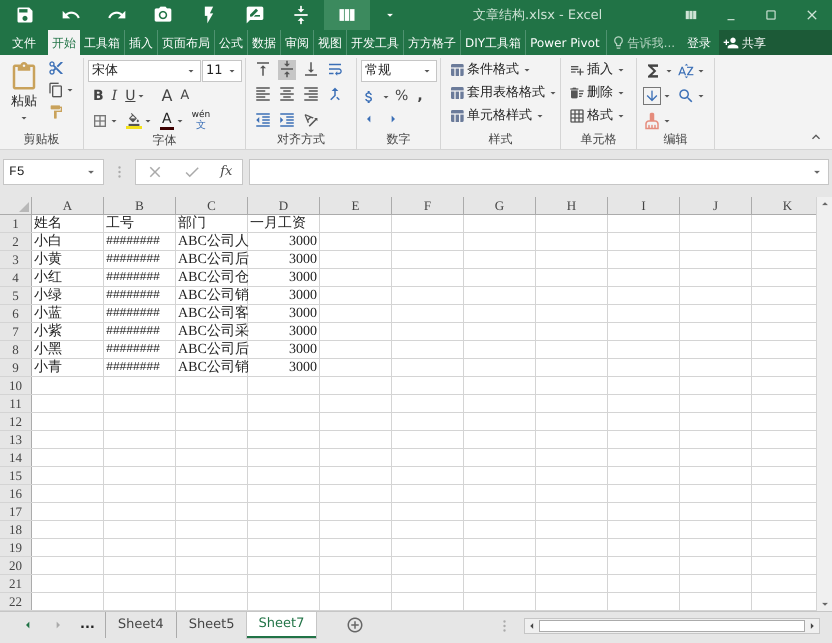  What do you see at coordinates (539, 172) in the screenshot?
I see `formula-input` at bounding box center [539, 172].